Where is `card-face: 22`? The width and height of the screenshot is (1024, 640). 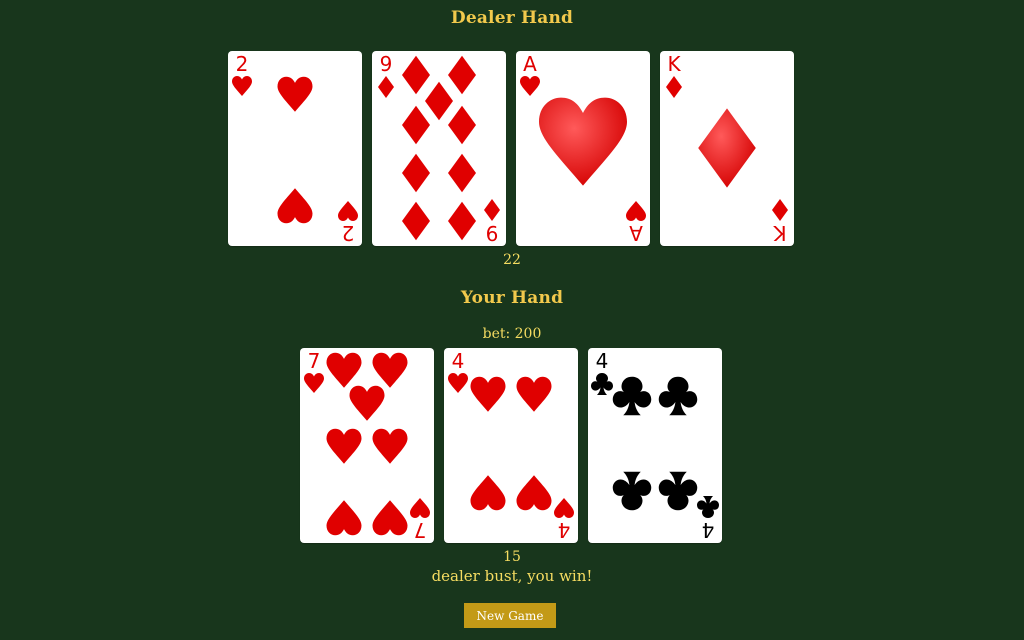
card-face: 22 is located at coordinates (295, 148).